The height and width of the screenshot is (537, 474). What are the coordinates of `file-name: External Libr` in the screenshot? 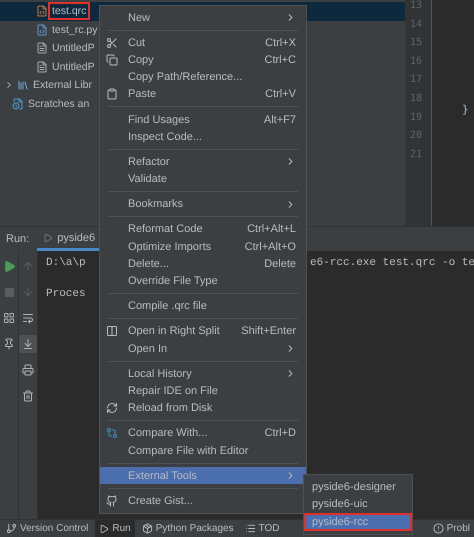 It's located at (62, 85).